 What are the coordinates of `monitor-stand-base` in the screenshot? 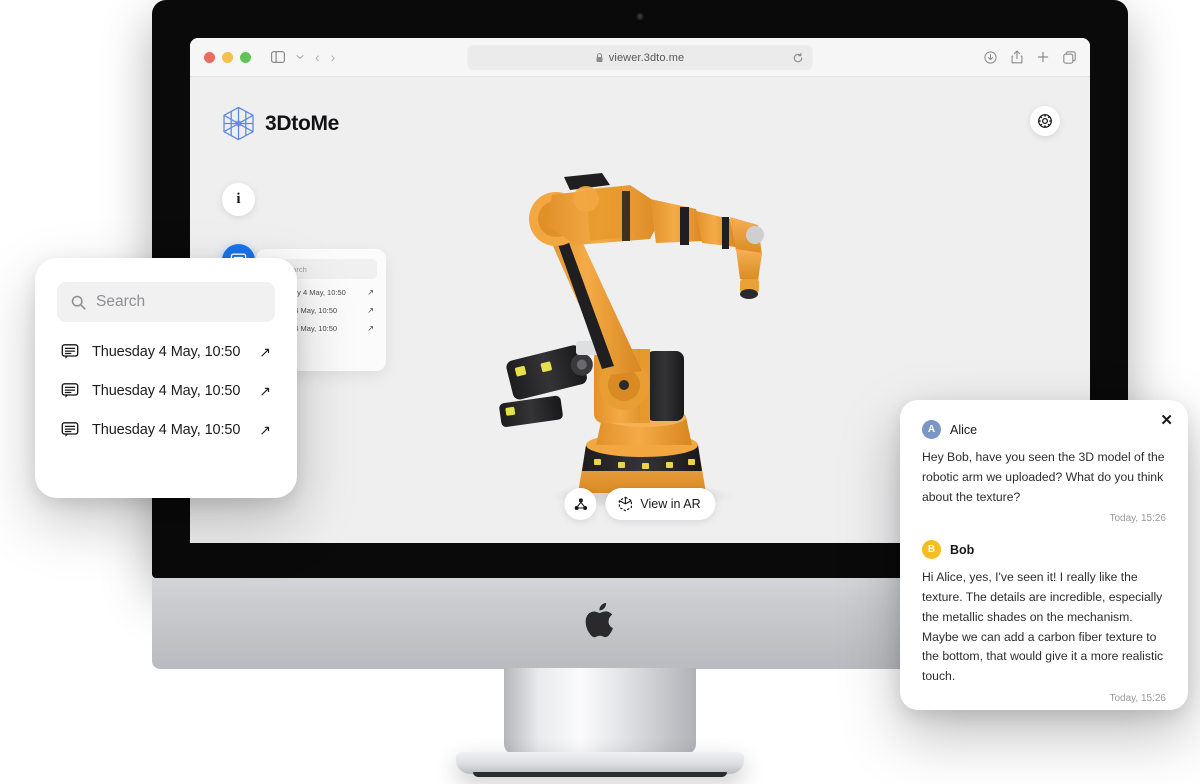 It's located at (600, 764).